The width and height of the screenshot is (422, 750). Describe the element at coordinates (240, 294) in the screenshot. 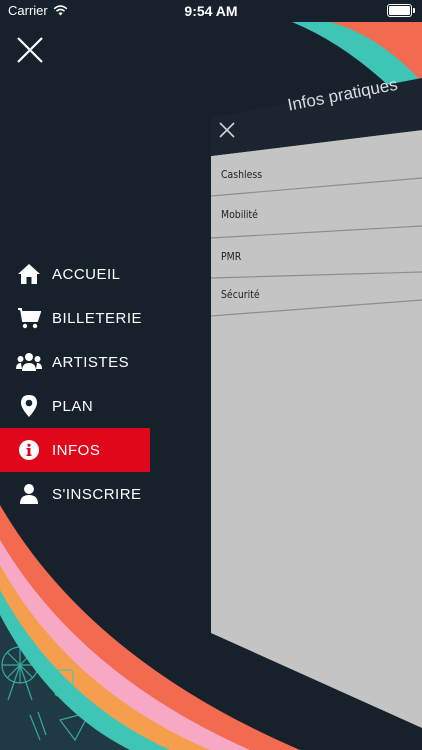

I see `info-row-label: Sécurité` at that location.